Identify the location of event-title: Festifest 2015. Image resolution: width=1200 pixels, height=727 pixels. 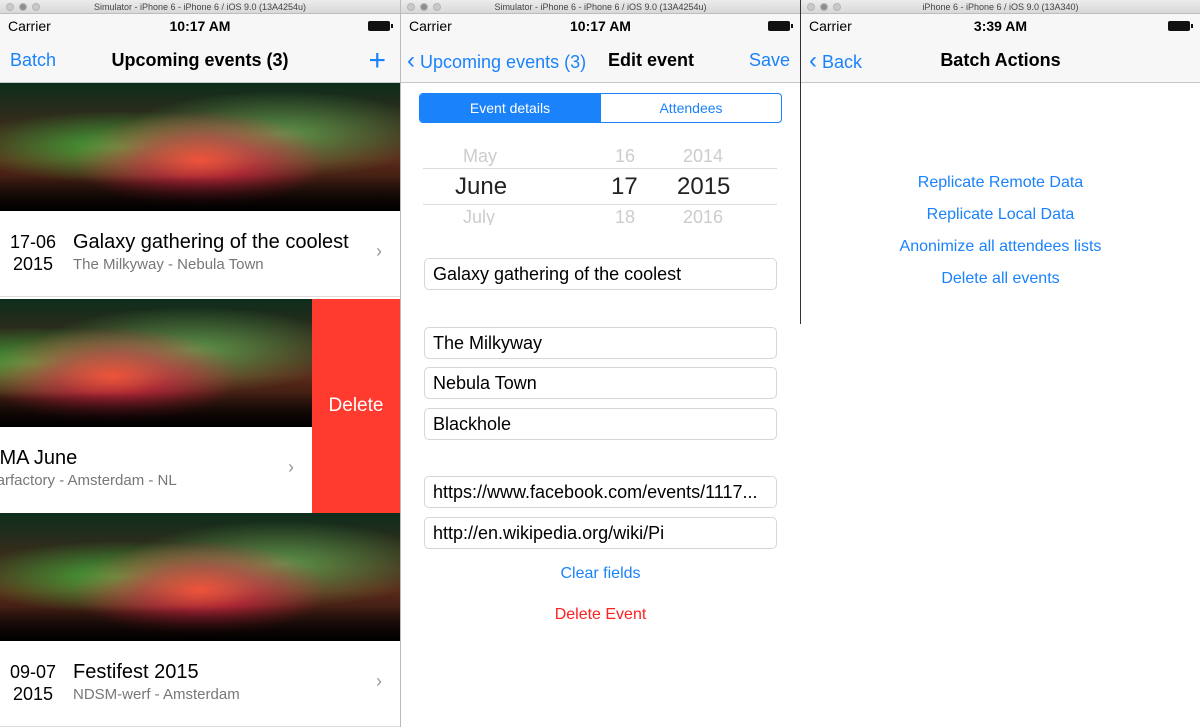
(136, 672).